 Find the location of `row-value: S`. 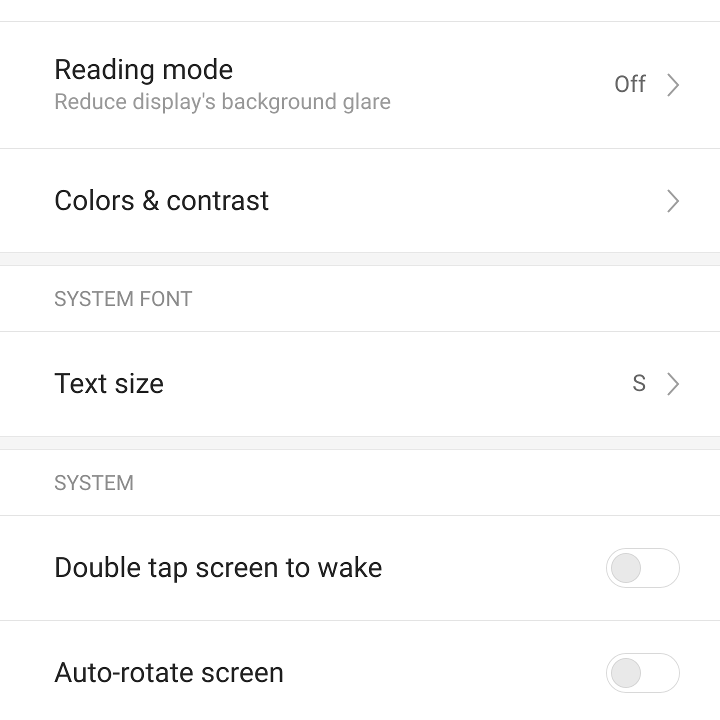

row-value: S is located at coordinates (639, 383).